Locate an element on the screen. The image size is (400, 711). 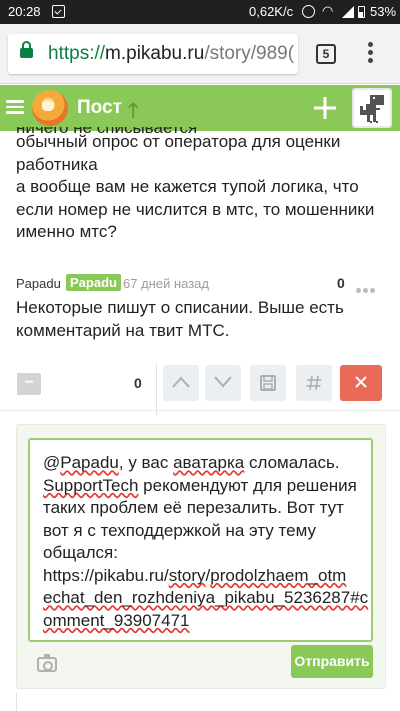
menu-icon is located at coordinates (15, 107).